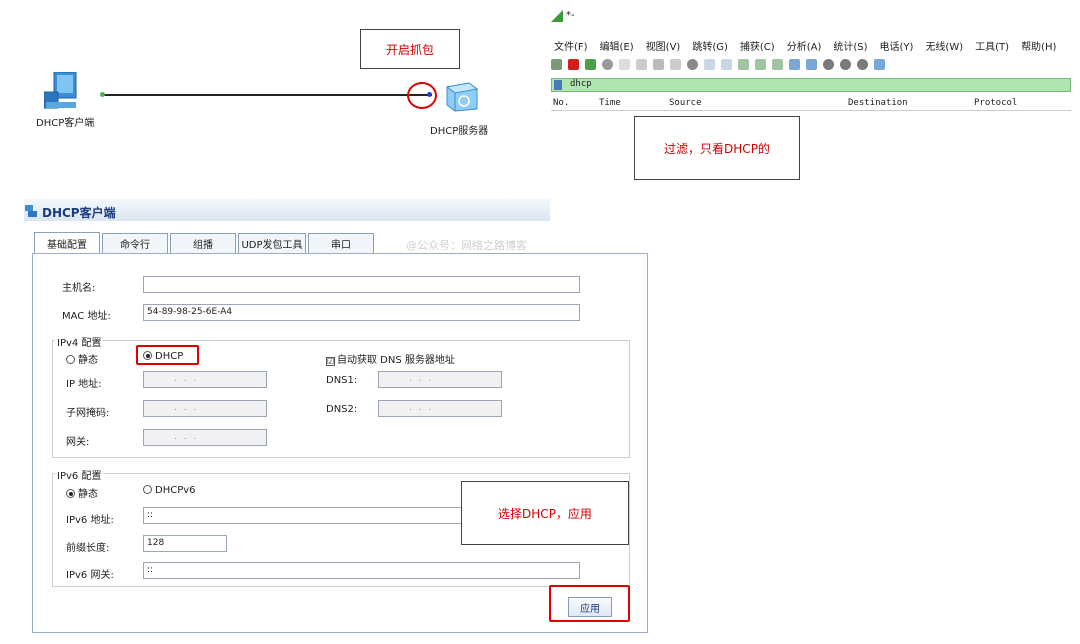  I want to click on resize-columns-icon, so click(879, 64).